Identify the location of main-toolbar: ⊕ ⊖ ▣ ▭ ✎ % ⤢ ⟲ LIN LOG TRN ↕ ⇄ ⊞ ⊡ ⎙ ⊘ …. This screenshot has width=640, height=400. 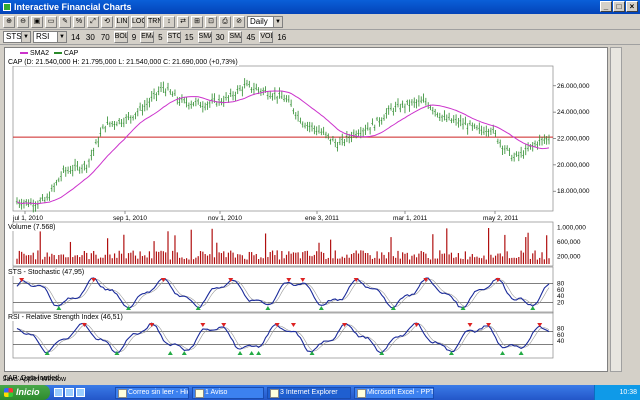
(320, 22).